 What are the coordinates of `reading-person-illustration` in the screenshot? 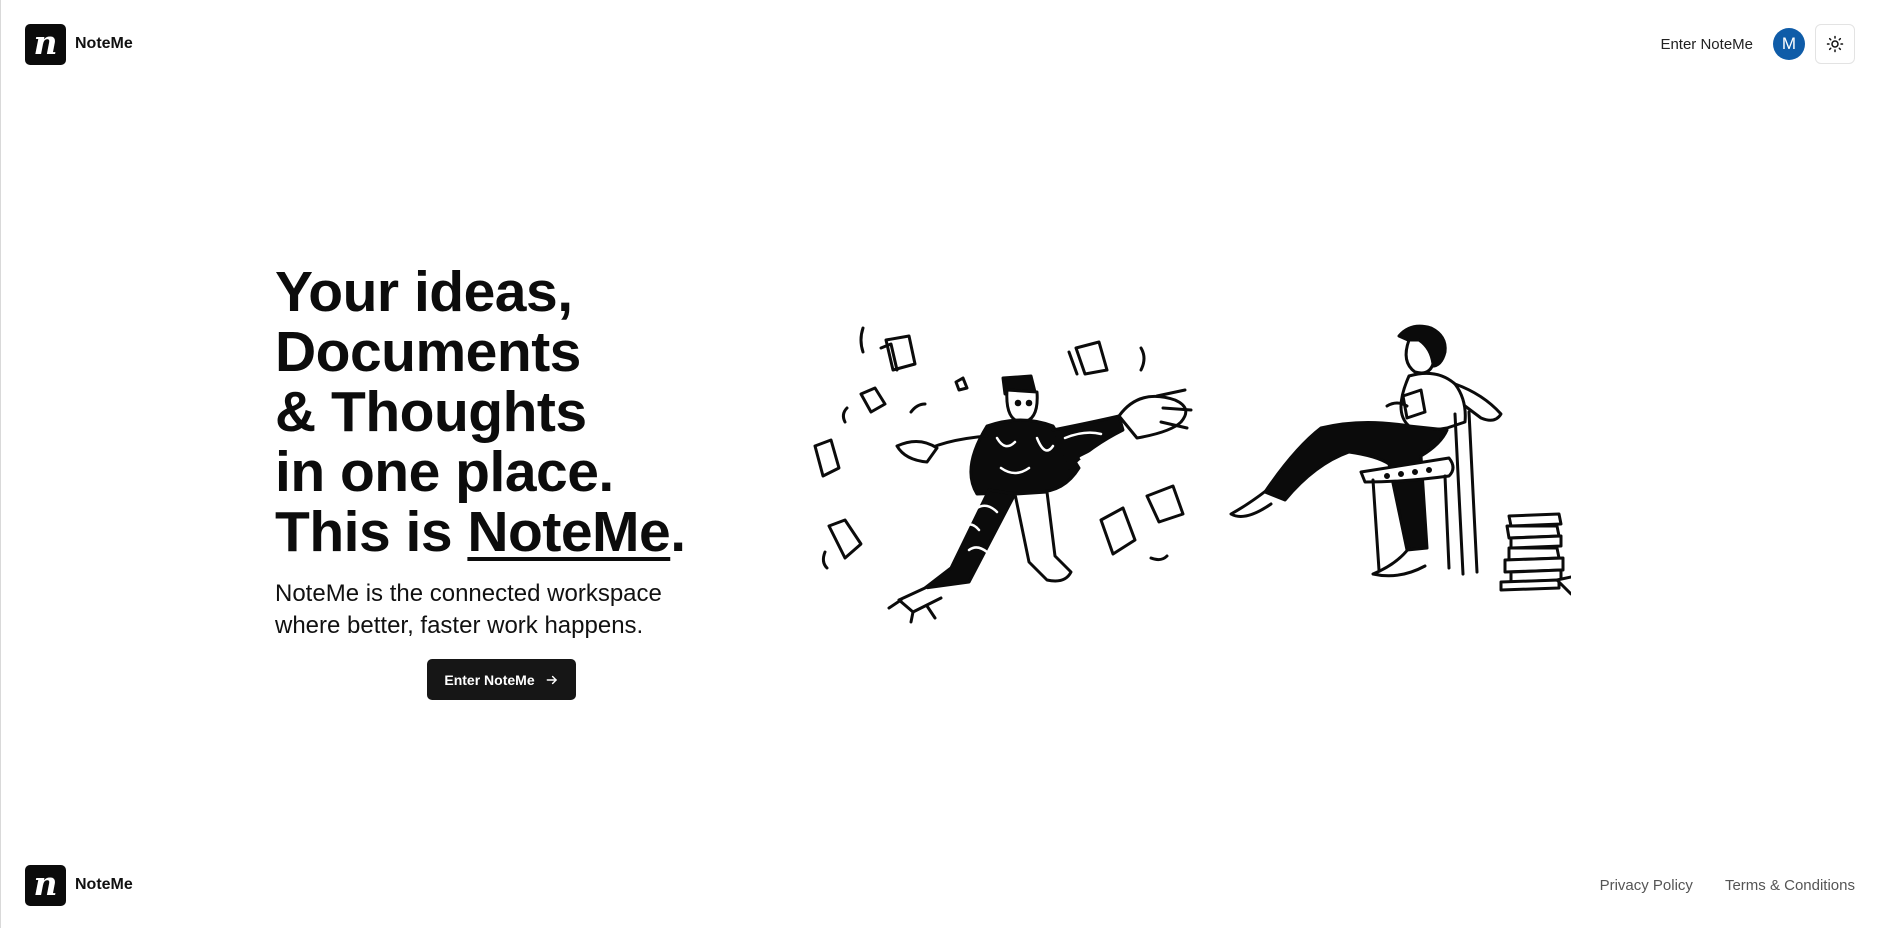 It's located at (1400, 460).